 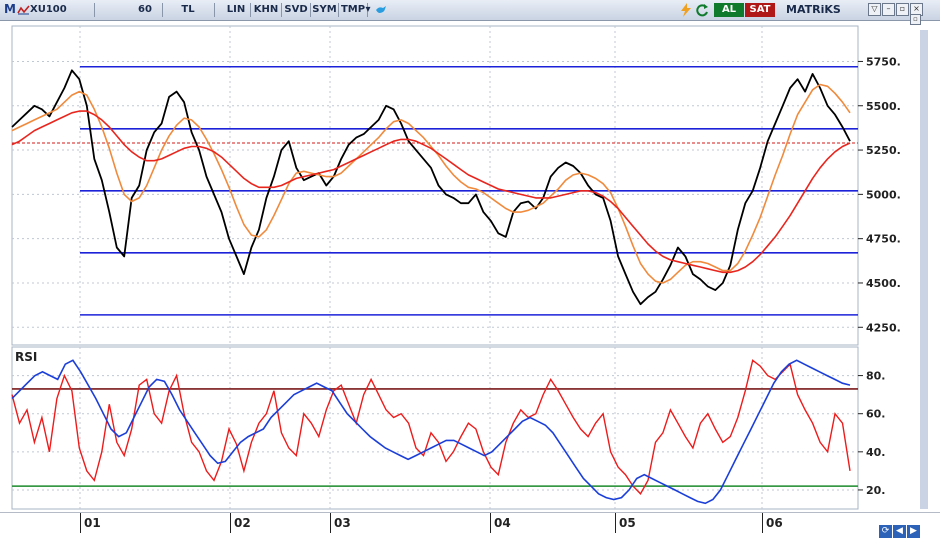 I want to click on sell-button: SAT, so click(x=760, y=10).